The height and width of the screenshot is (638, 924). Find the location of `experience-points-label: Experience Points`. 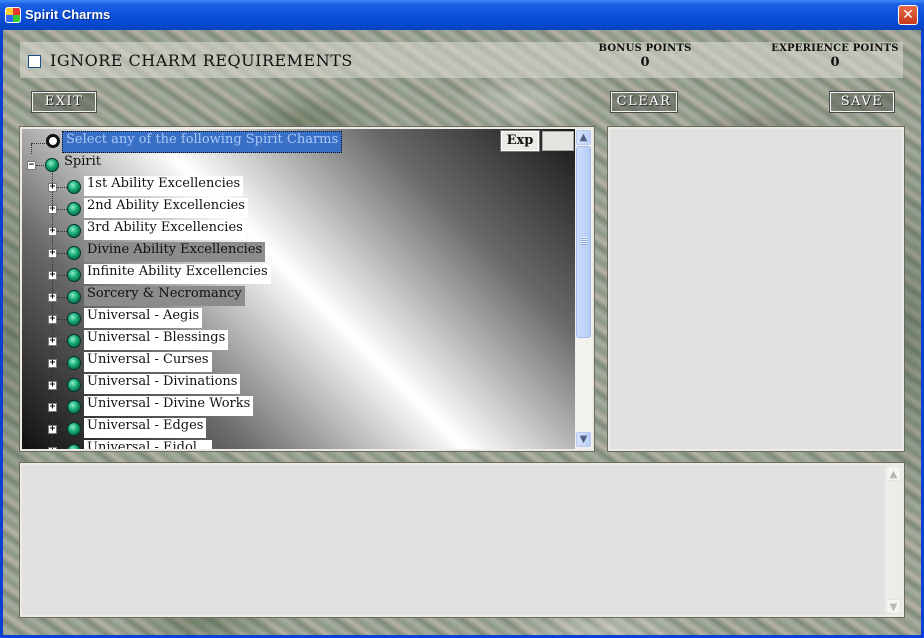

experience-points-label: Experience Points is located at coordinates (835, 48).